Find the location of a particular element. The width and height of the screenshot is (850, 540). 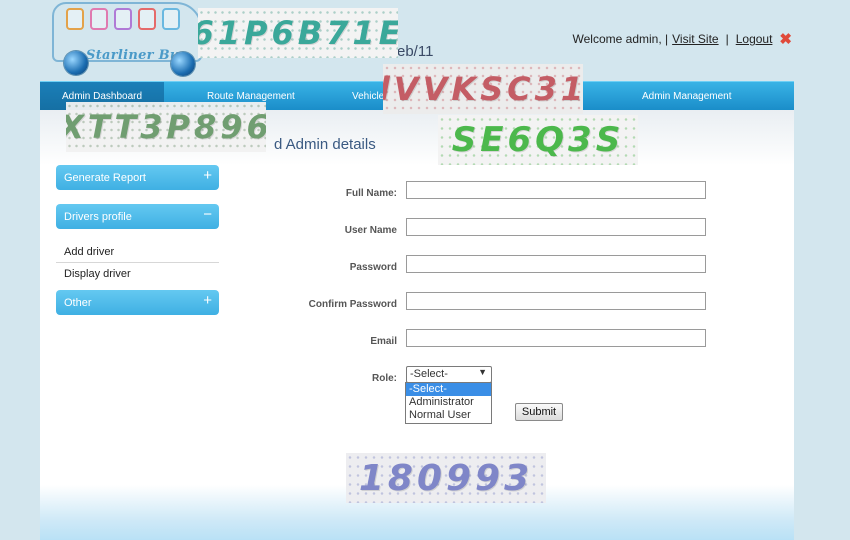

captcha-image: lVVKSC31 is located at coordinates (483, 89).